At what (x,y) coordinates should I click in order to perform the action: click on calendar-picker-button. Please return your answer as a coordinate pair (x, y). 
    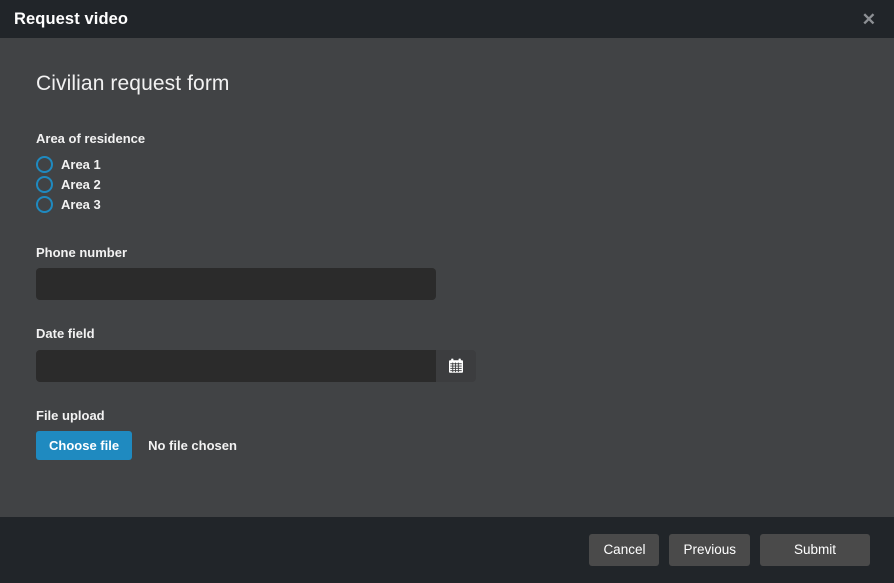
    Looking at the image, I should click on (456, 365).